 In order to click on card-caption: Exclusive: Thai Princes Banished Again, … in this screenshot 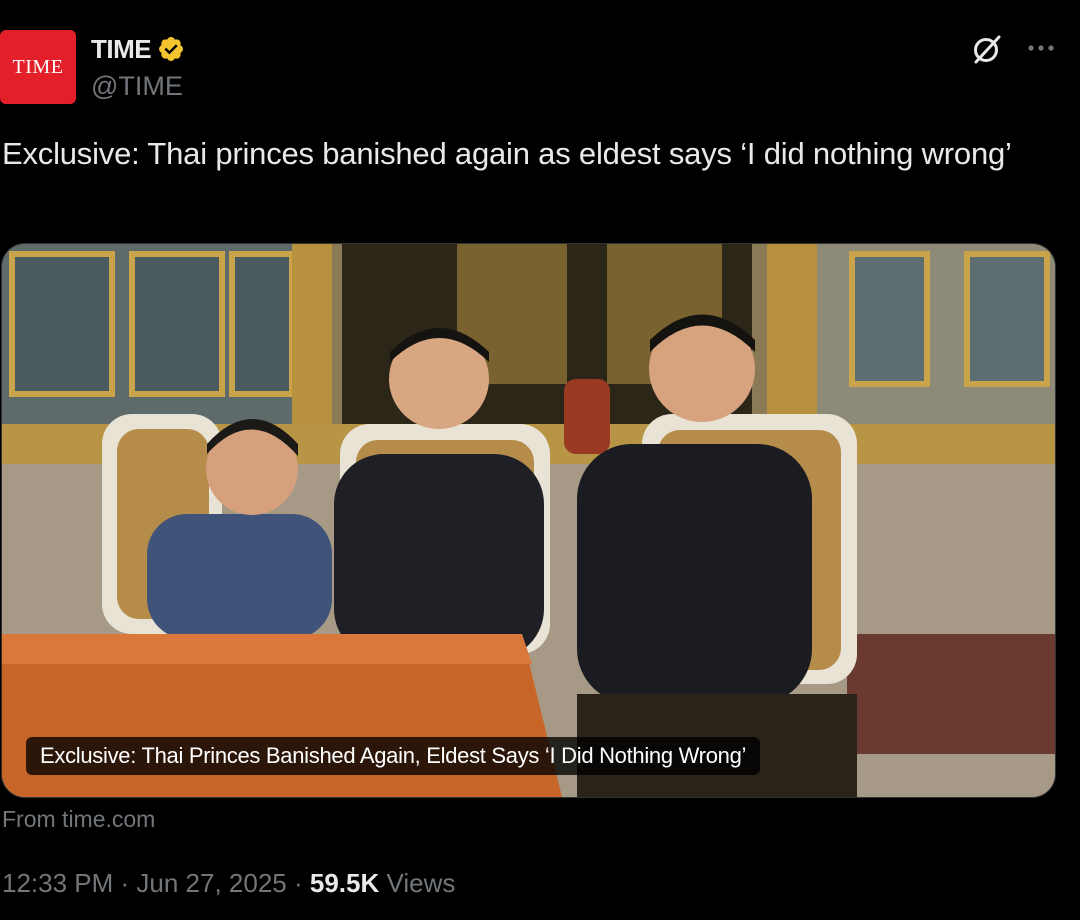, I will do `click(393, 756)`.